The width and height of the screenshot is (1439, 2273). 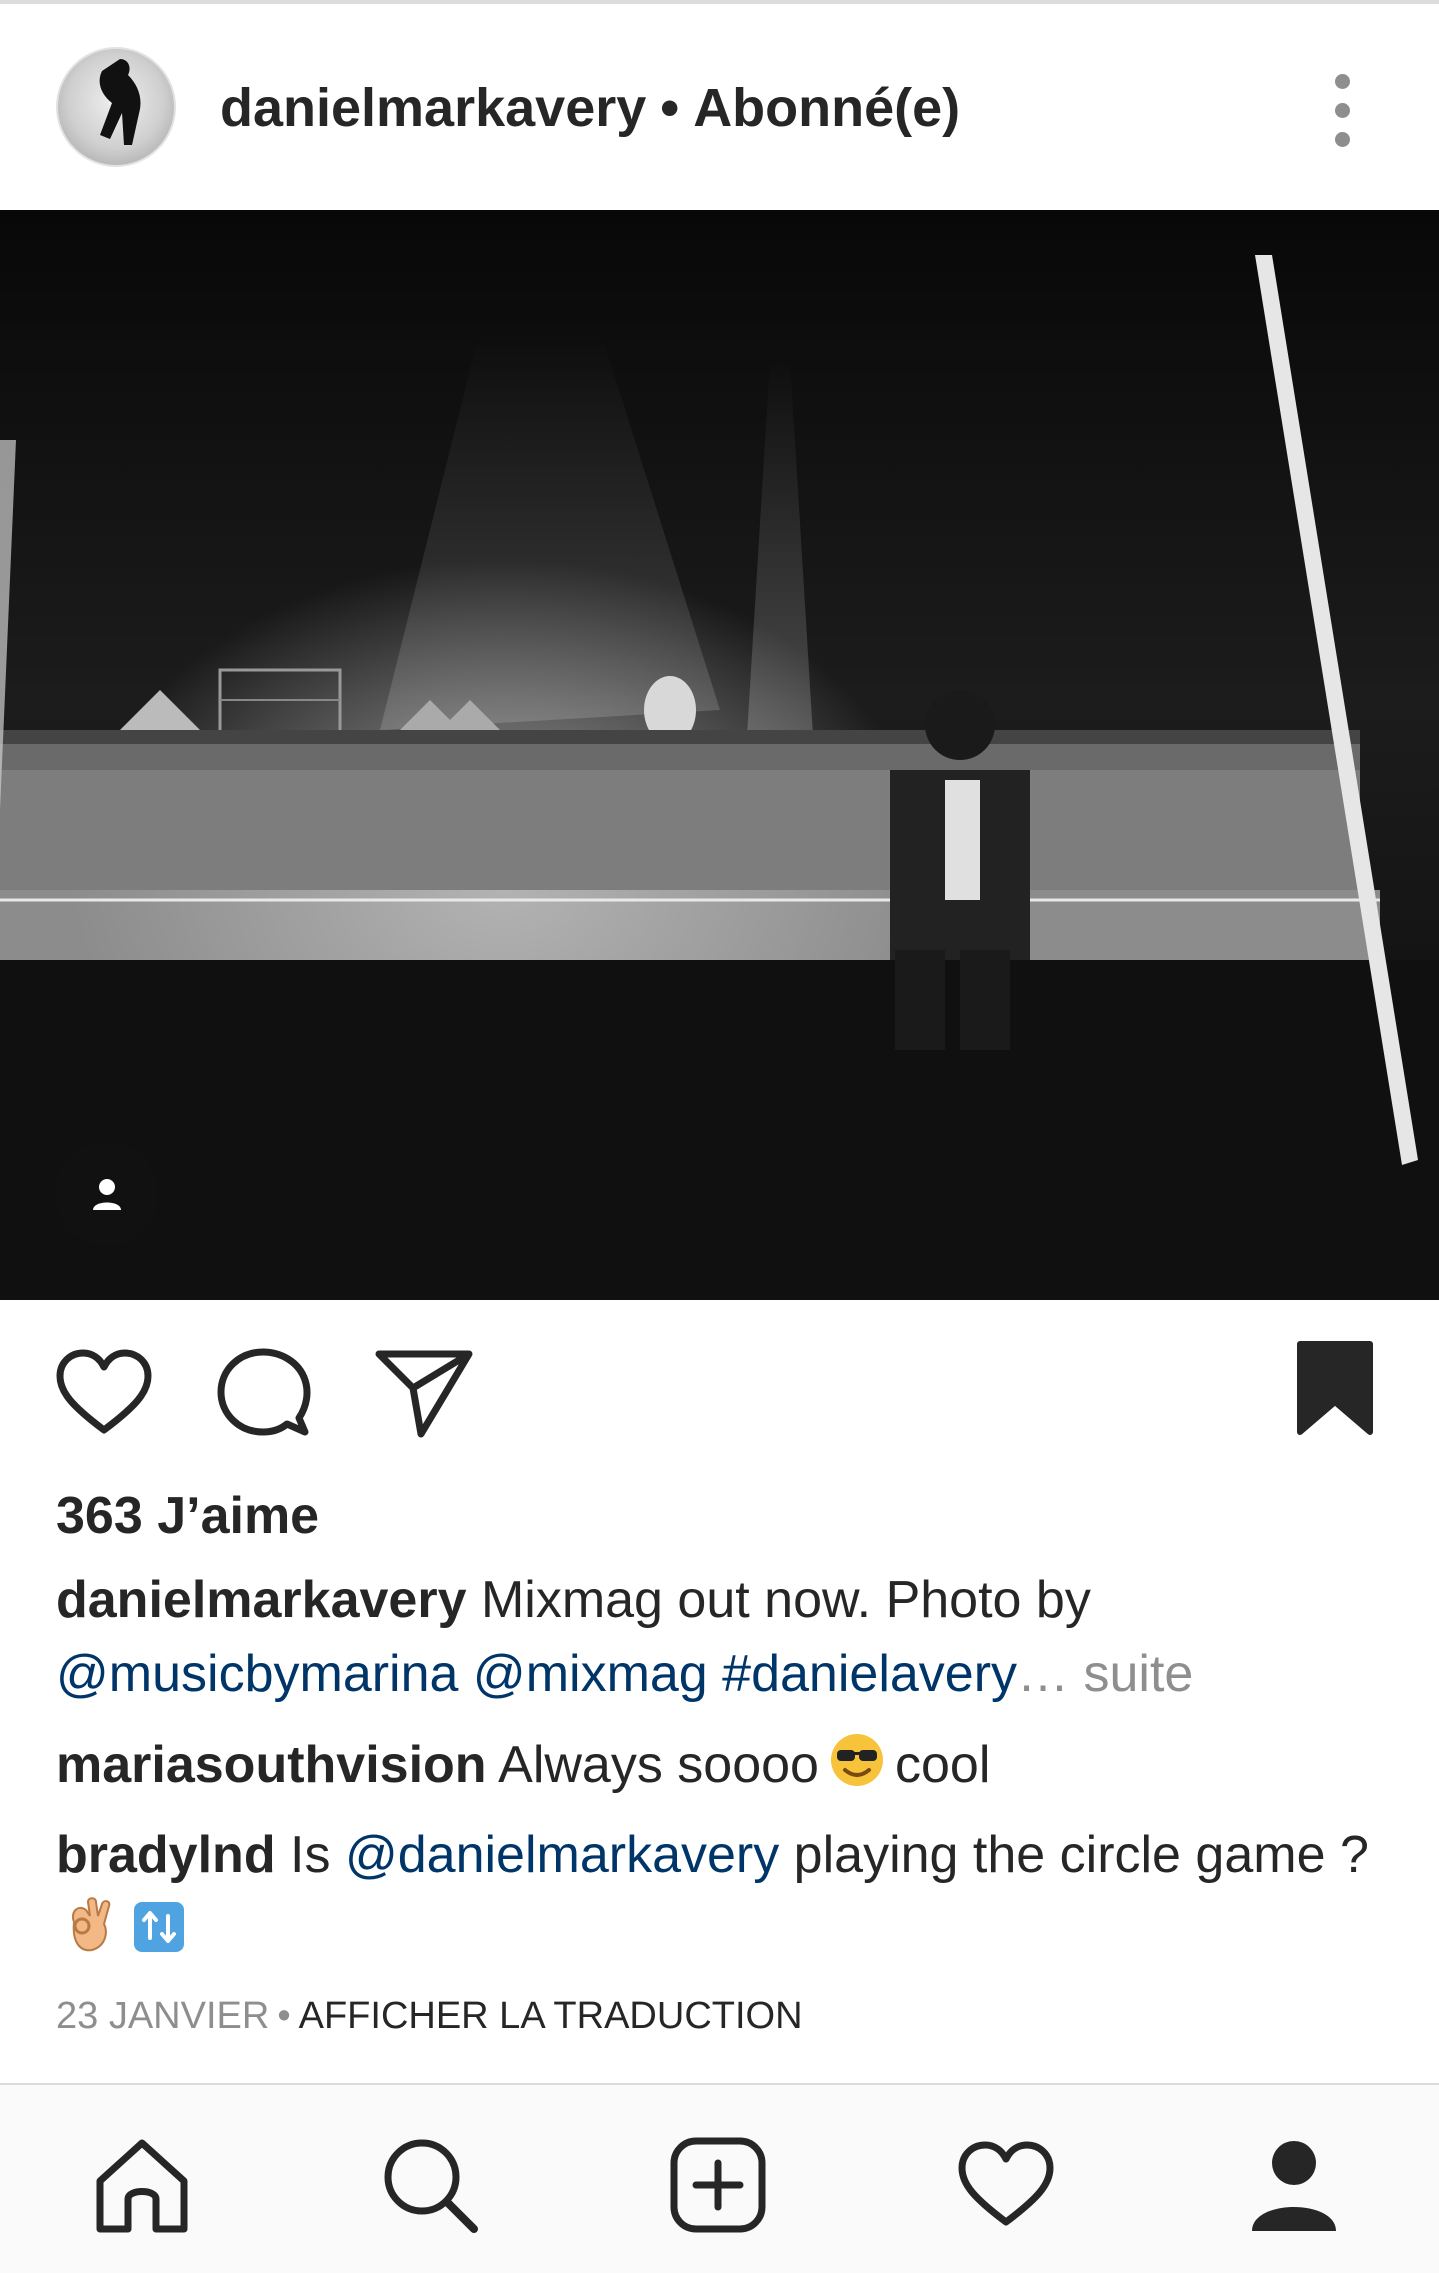 I want to click on comment: mariasouthvision Always soooo cool, so click(x=721, y=1769).